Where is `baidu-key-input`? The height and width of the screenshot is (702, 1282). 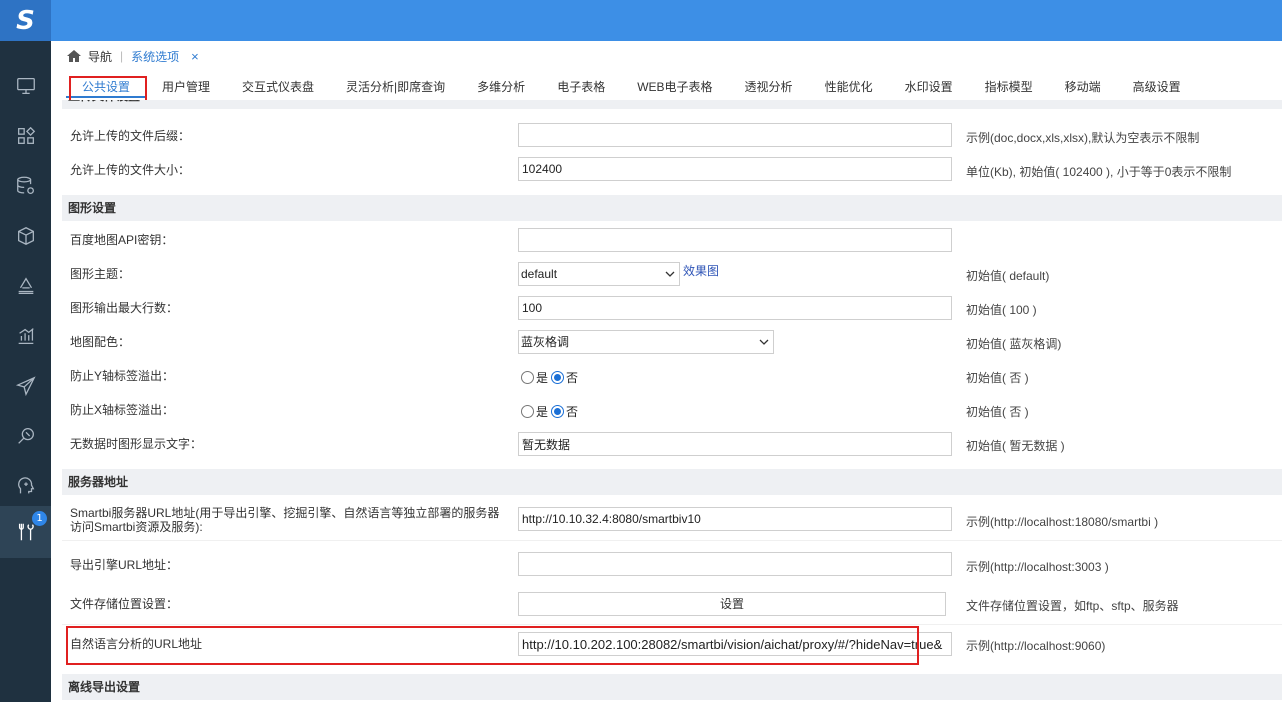 baidu-key-input is located at coordinates (735, 240).